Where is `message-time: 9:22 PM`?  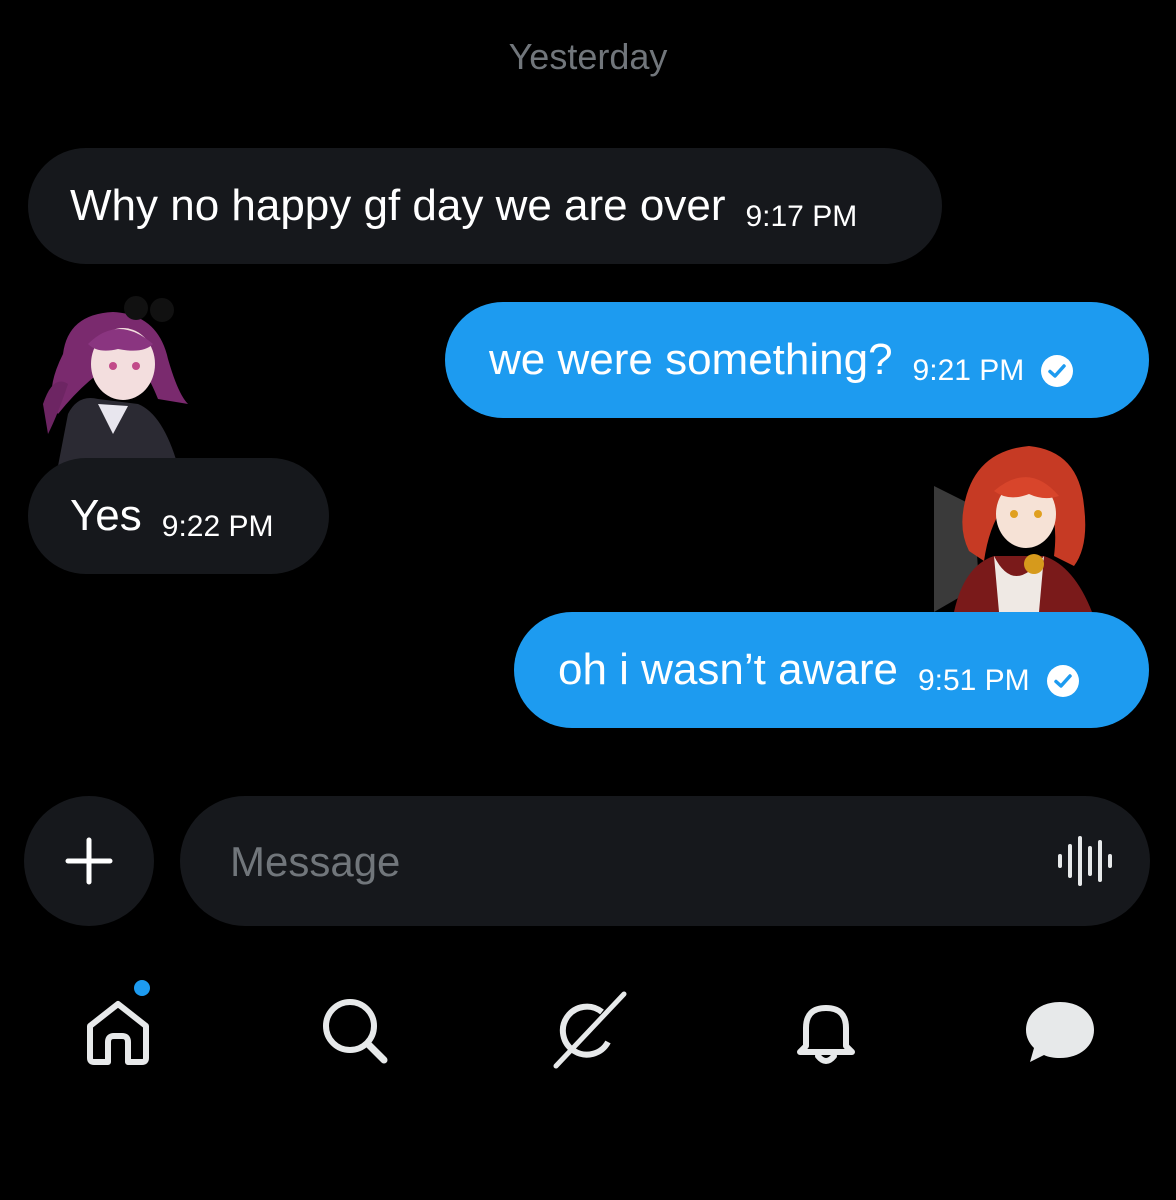 message-time: 9:22 PM is located at coordinates (217, 526).